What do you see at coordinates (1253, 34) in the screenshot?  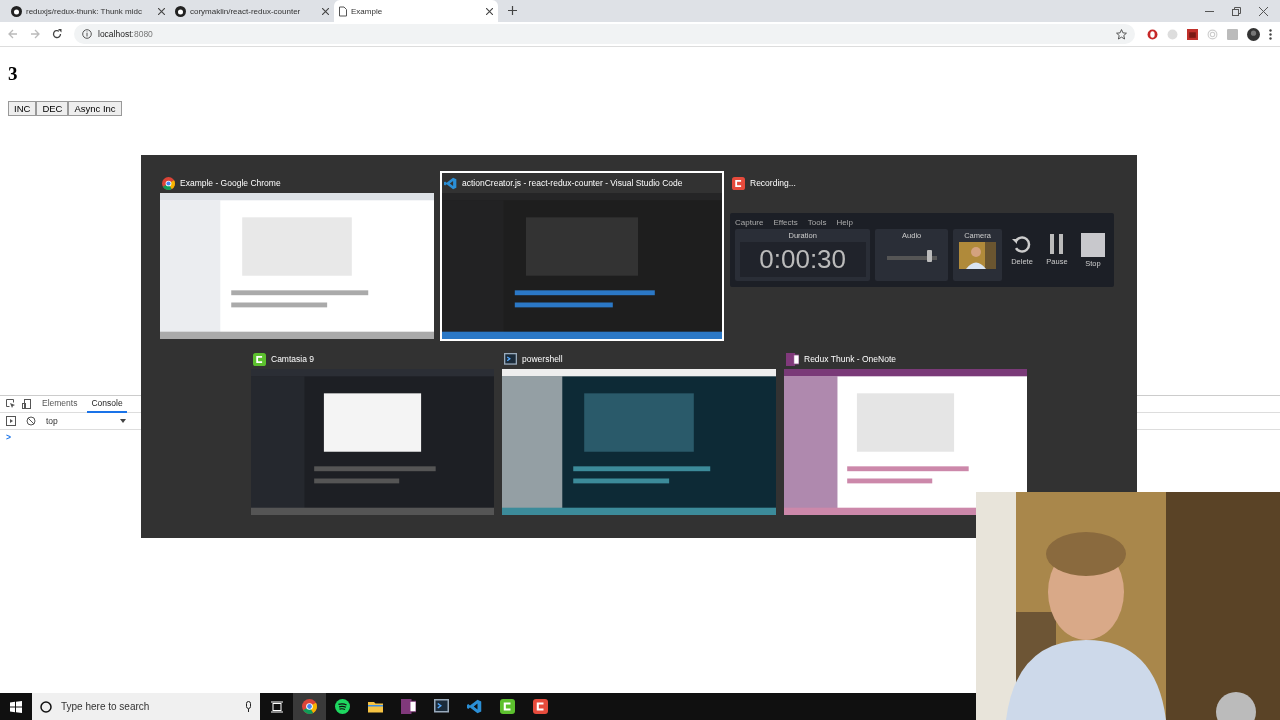 I see `avatar-icon` at bounding box center [1253, 34].